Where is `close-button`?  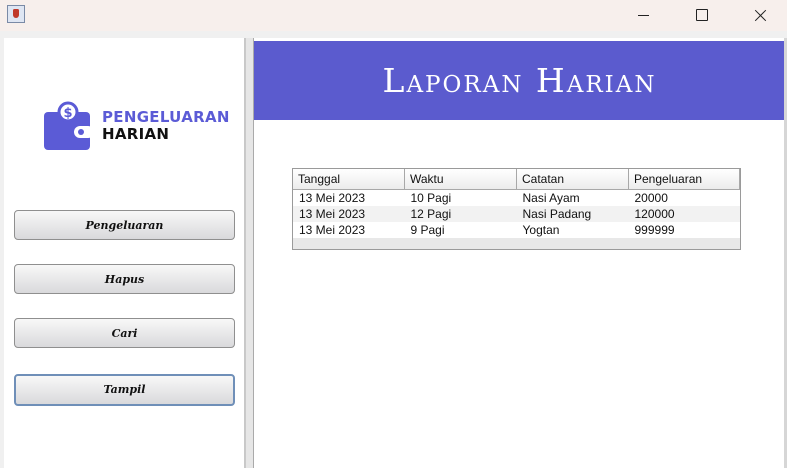
close-button is located at coordinates (761, 15).